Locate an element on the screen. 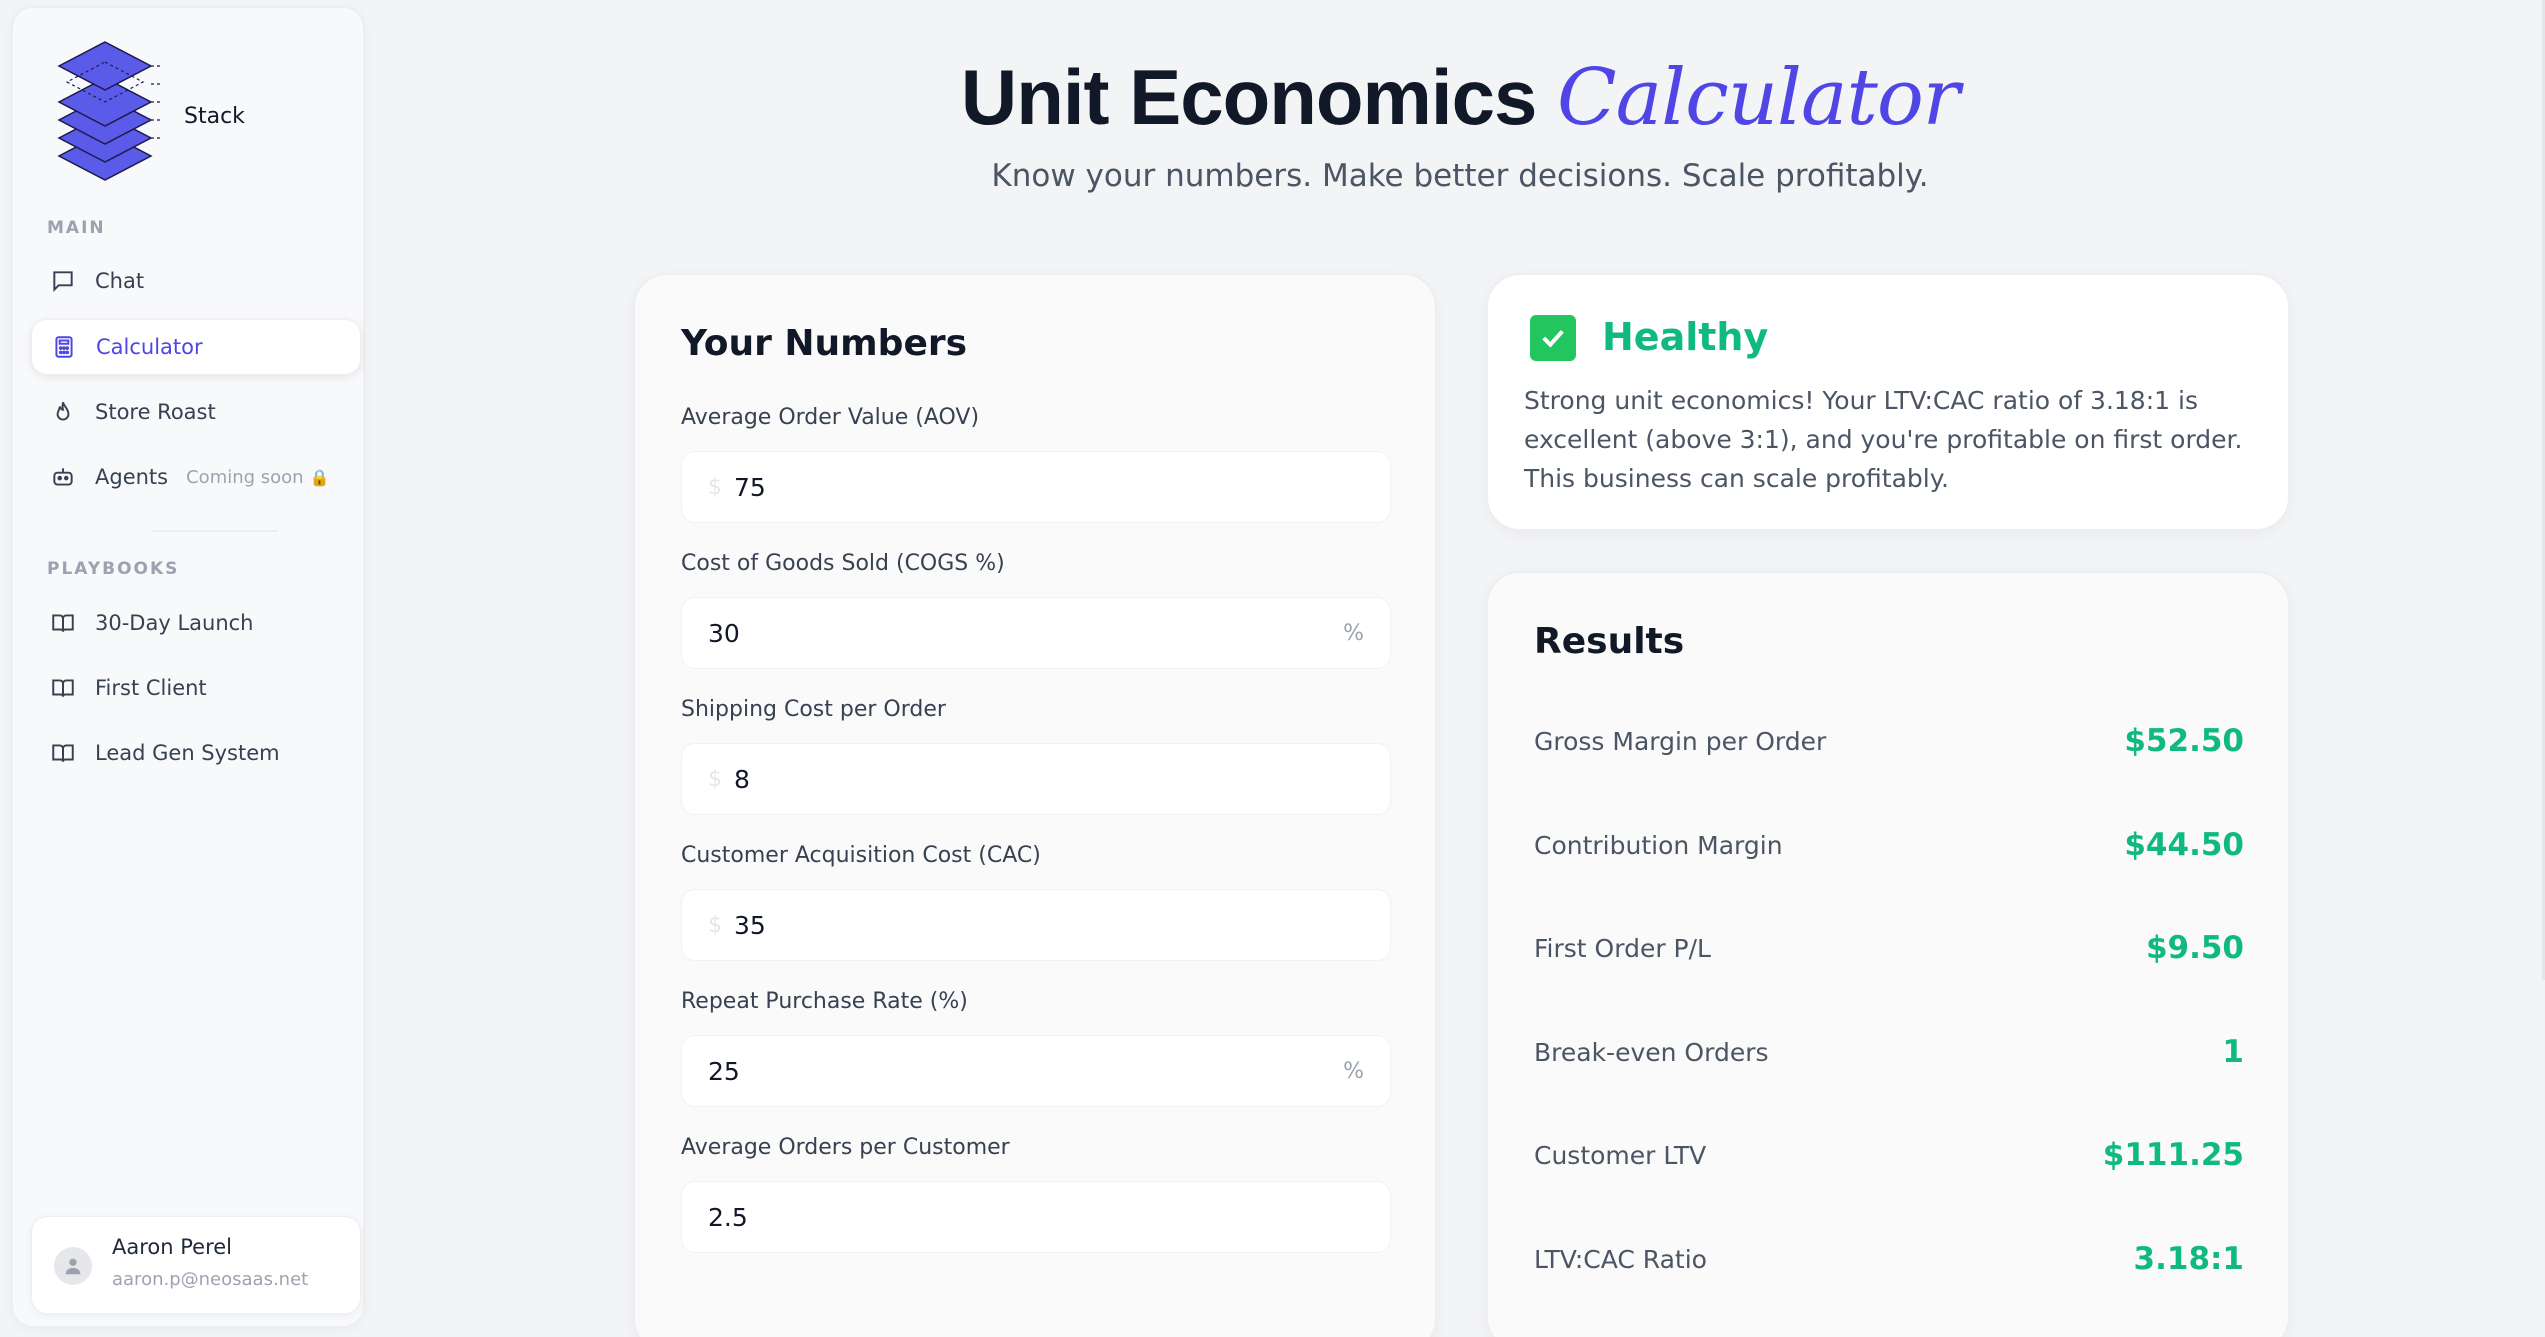 The width and height of the screenshot is (2545, 1337). aov-label: Average Order Value (AOV) is located at coordinates (830, 417).